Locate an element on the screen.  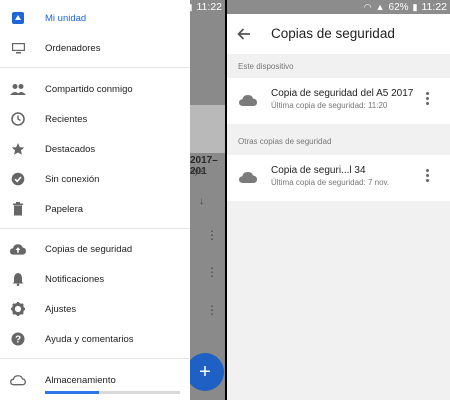
drawer-item-compartido: Compartido conmigo is located at coordinates (95, 89).